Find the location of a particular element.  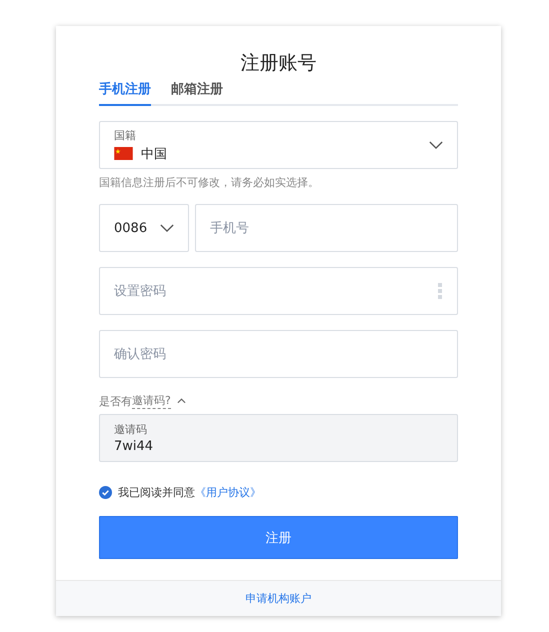

field-label: 邀请码 is located at coordinates (131, 429).